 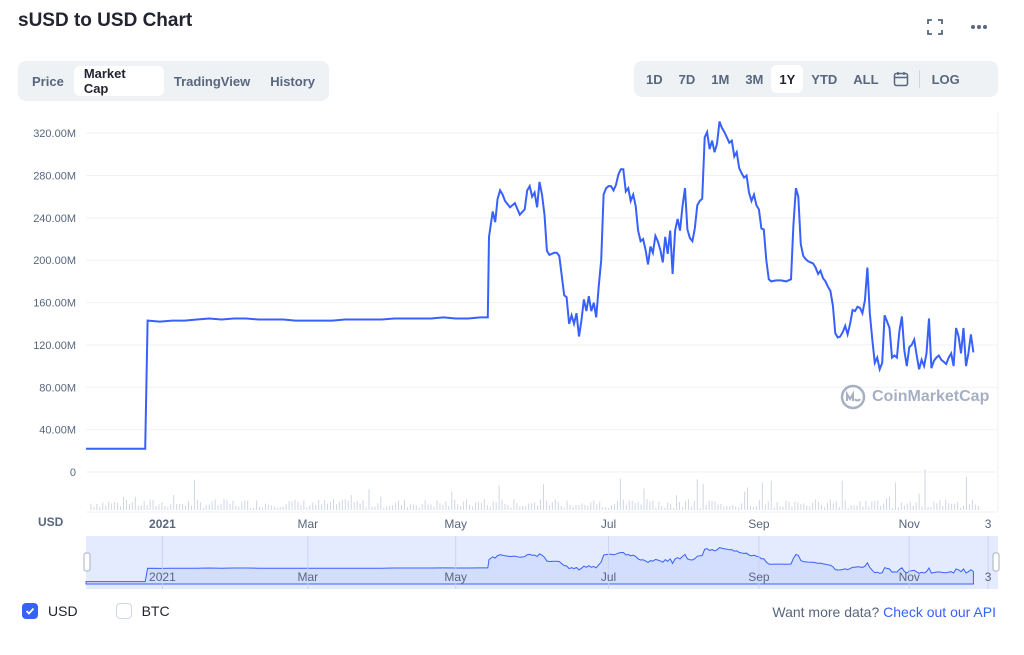 What do you see at coordinates (909, 524) in the screenshot?
I see `x-tick-label: Nov` at bounding box center [909, 524].